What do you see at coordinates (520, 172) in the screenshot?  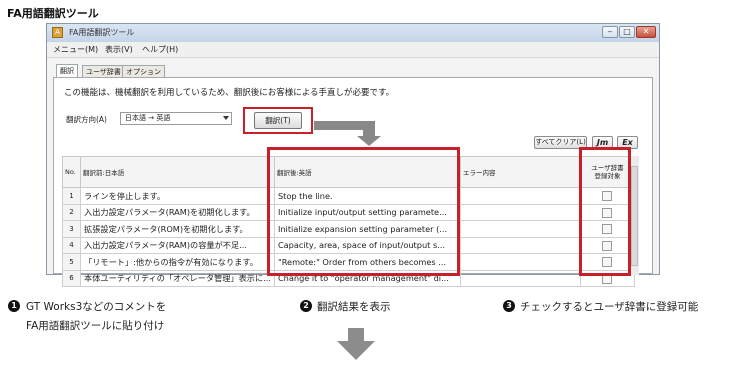 I see `header-error: エラー内容` at bounding box center [520, 172].